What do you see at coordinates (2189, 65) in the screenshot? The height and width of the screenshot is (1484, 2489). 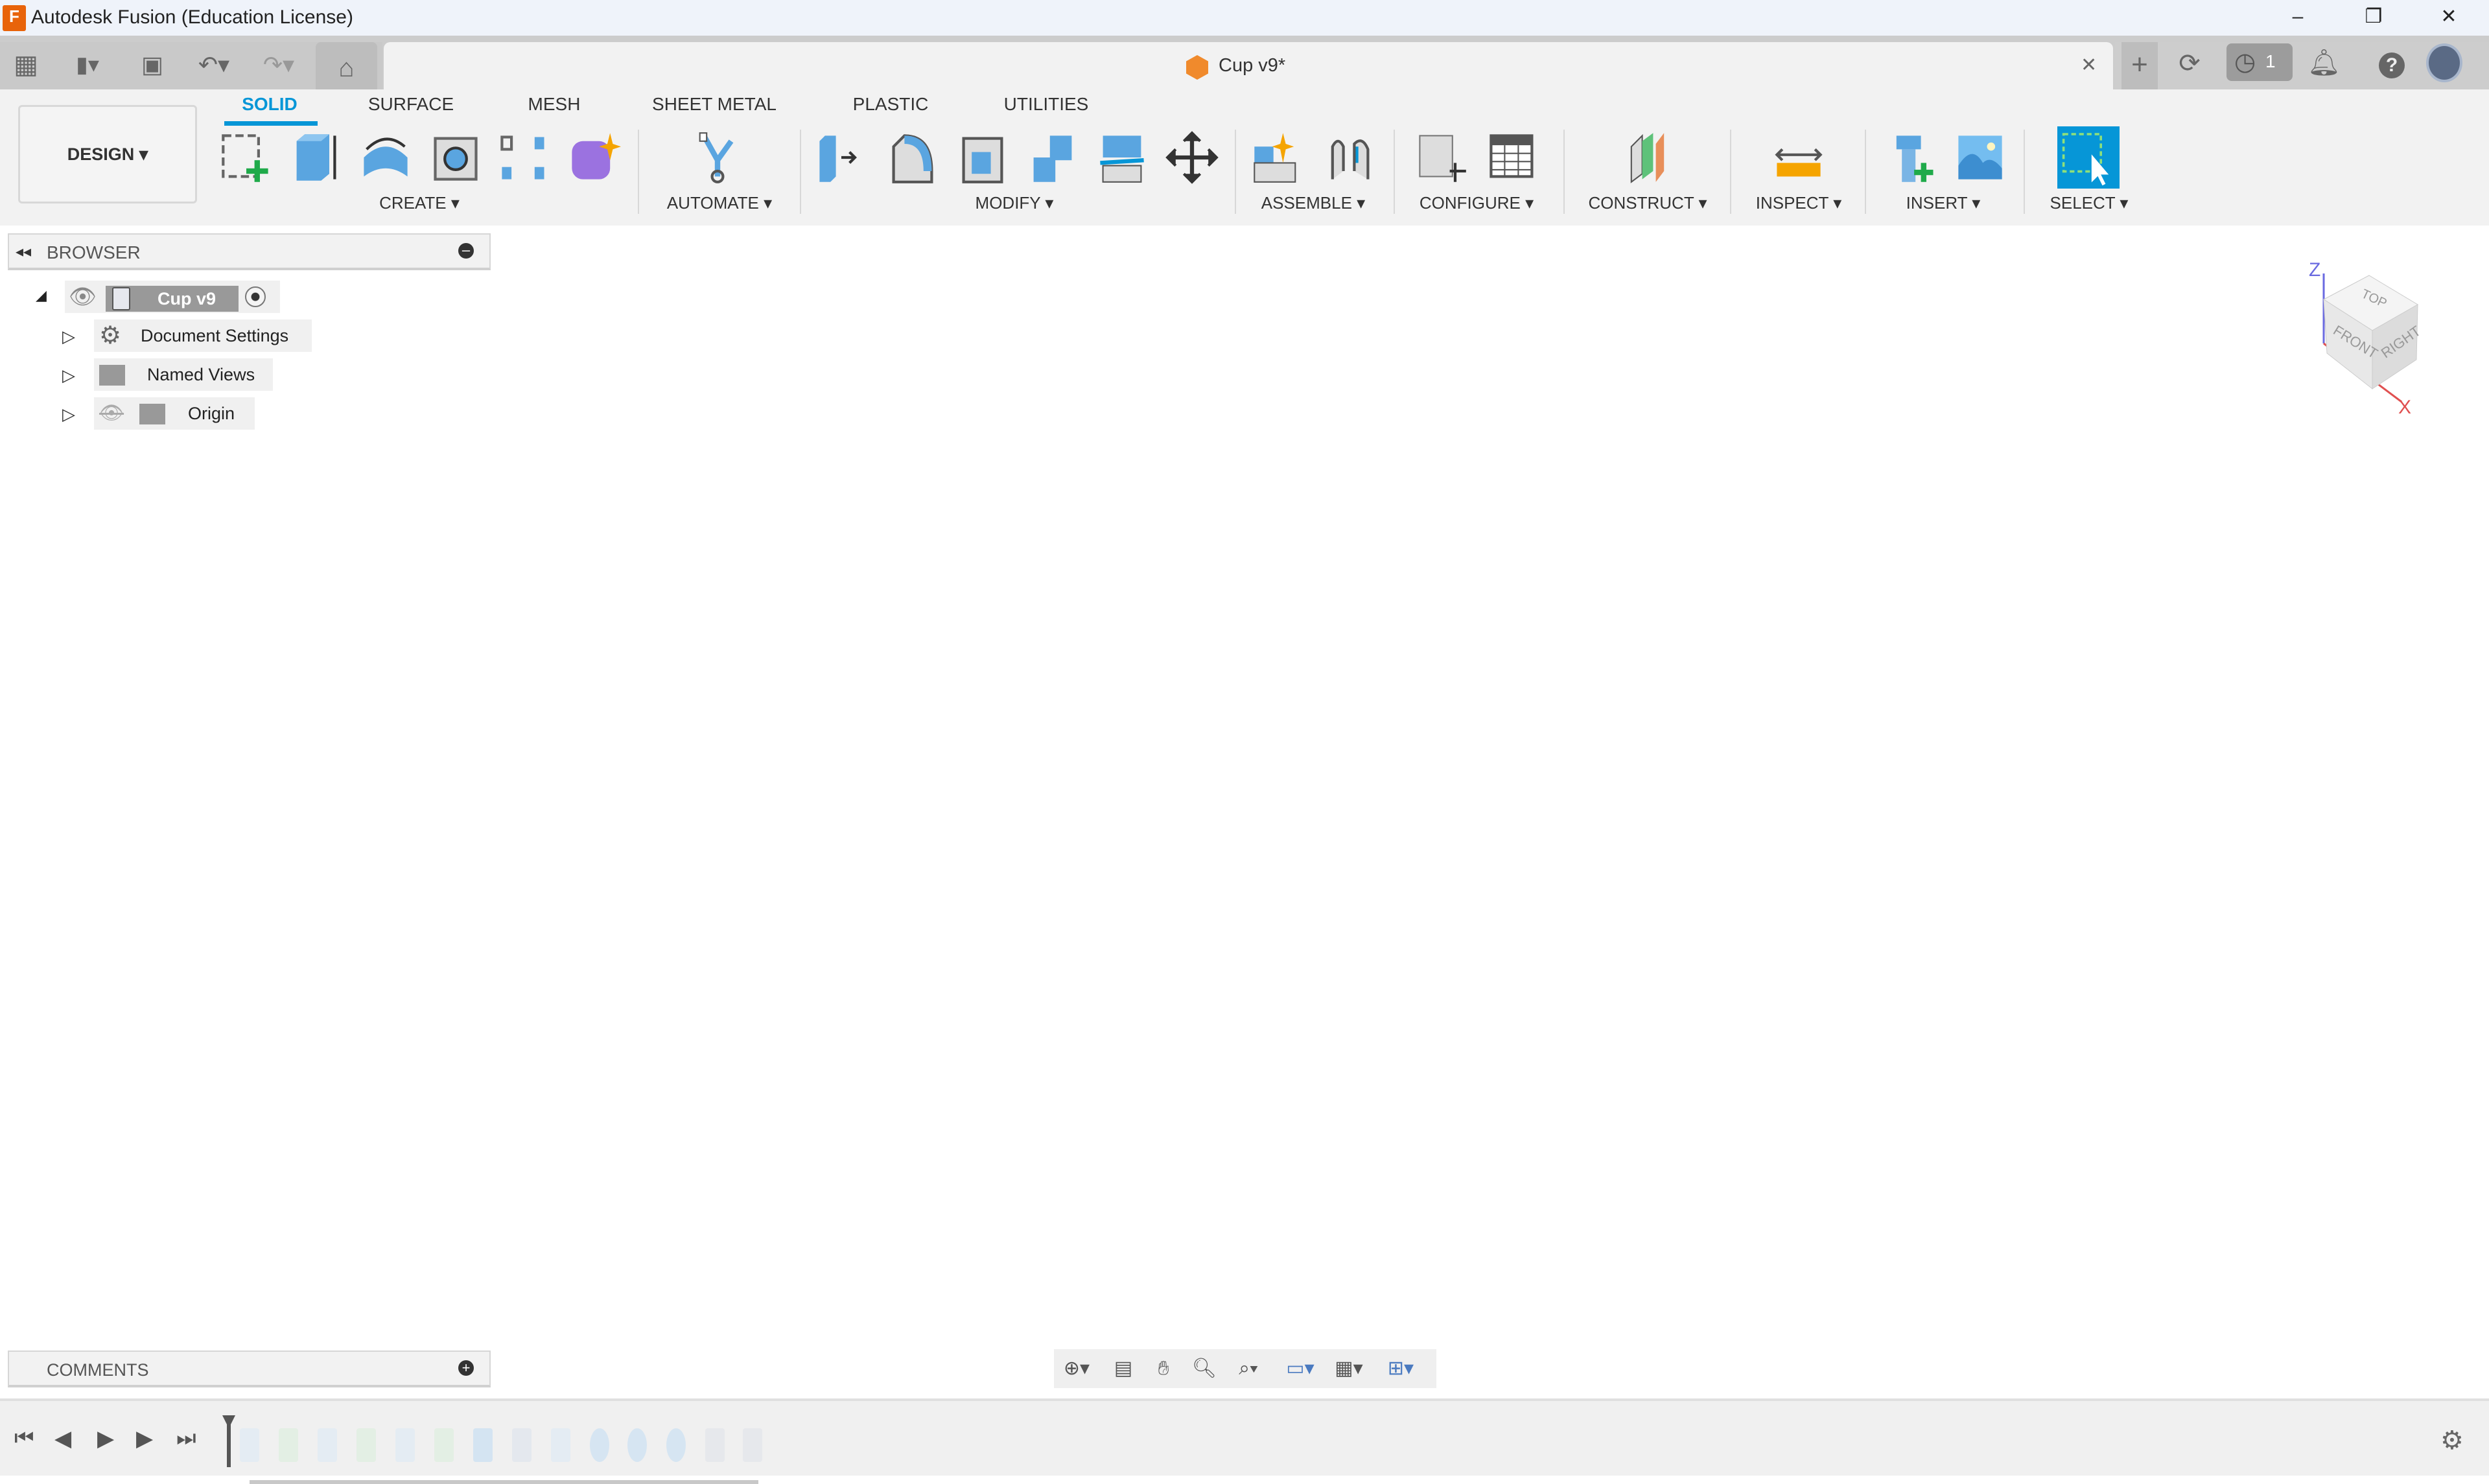 I see `sync-icon: ⟳` at bounding box center [2189, 65].